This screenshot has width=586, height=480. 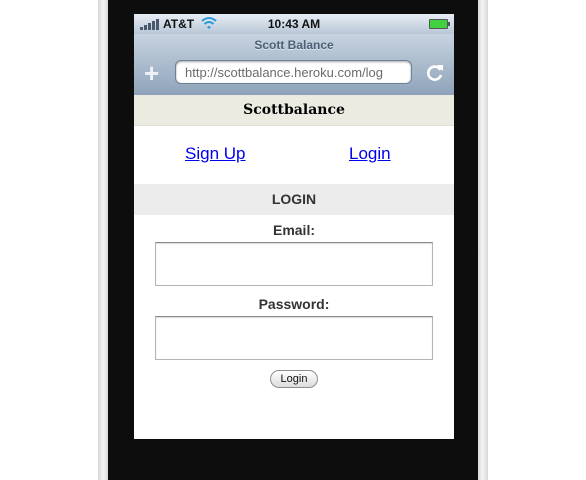 What do you see at coordinates (370, 154) in the screenshot?
I see `login-link: Login` at bounding box center [370, 154].